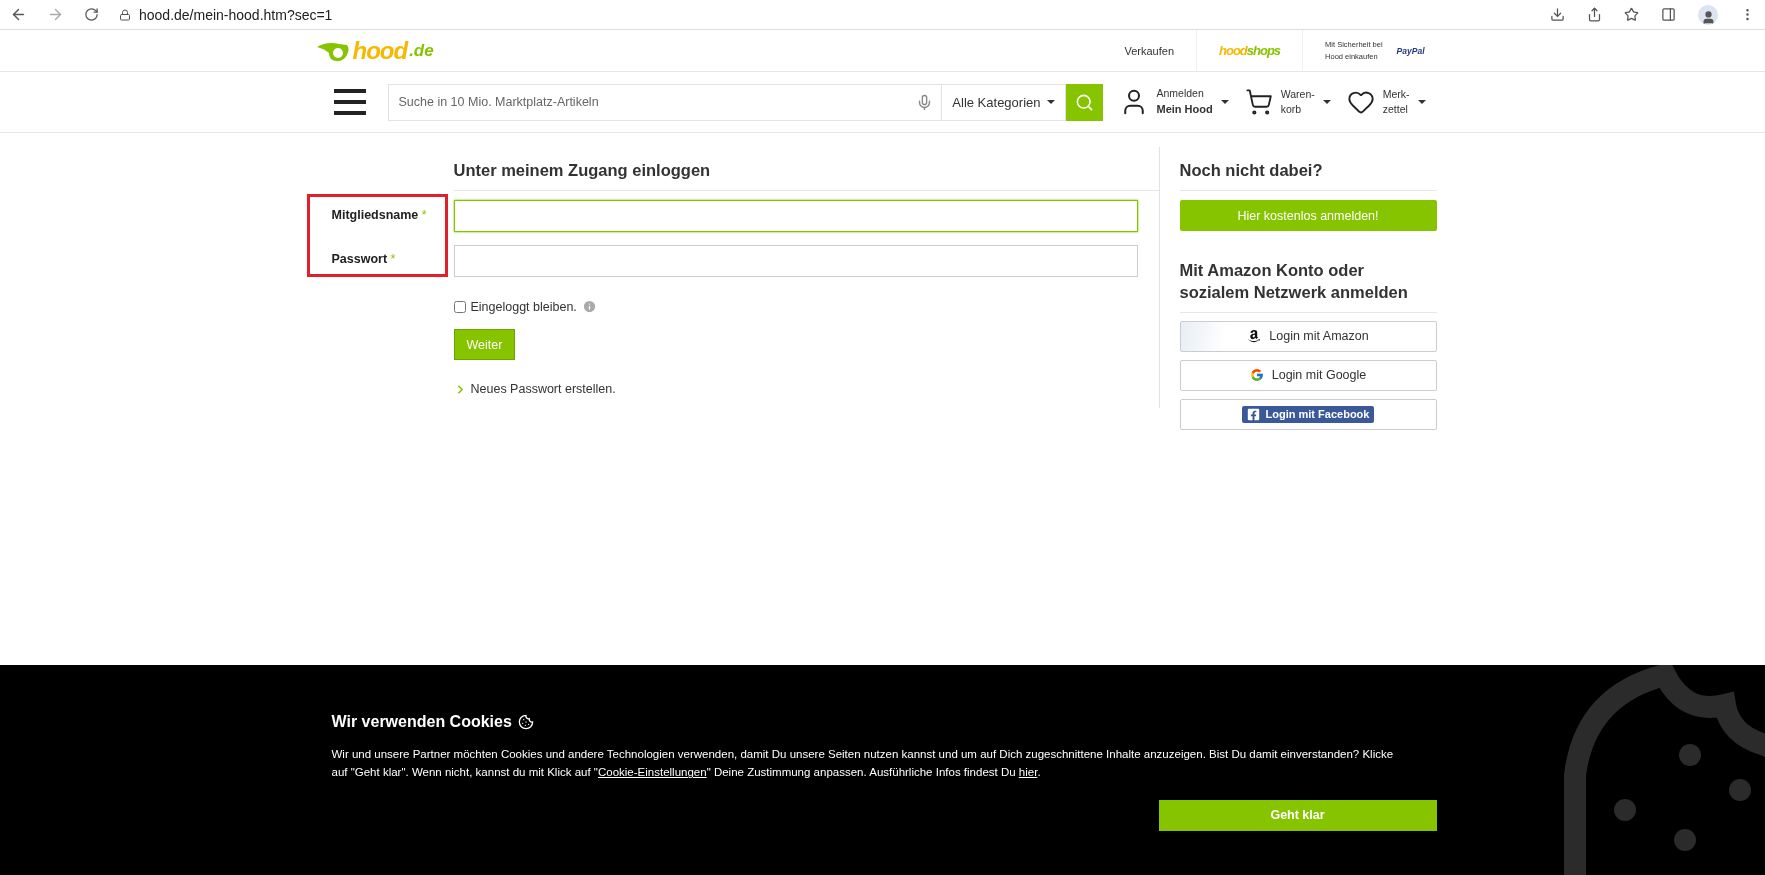 The height and width of the screenshot is (875, 1765). Describe the element at coordinates (1254, 336) in the screenshot. I see `amazon-icon` at that location.